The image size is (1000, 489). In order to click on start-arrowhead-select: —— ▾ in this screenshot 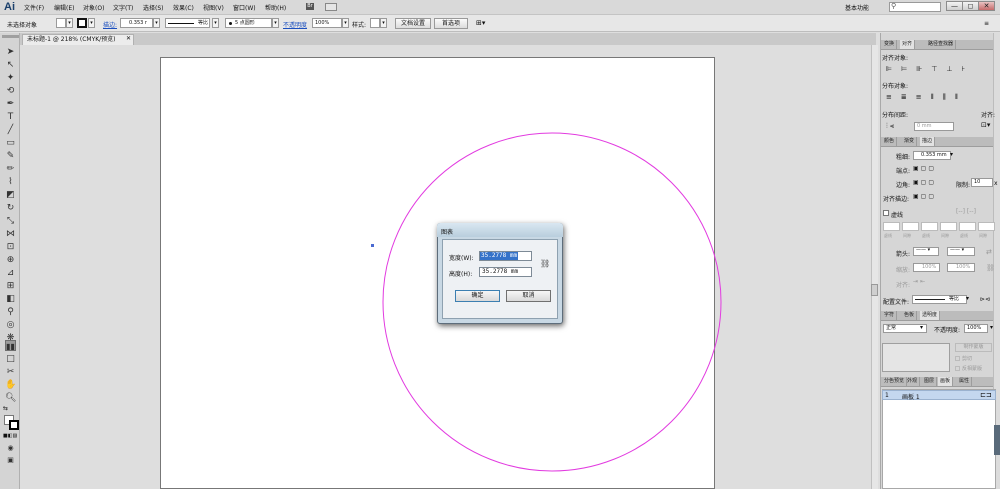, I will do `click(926, 251)`.